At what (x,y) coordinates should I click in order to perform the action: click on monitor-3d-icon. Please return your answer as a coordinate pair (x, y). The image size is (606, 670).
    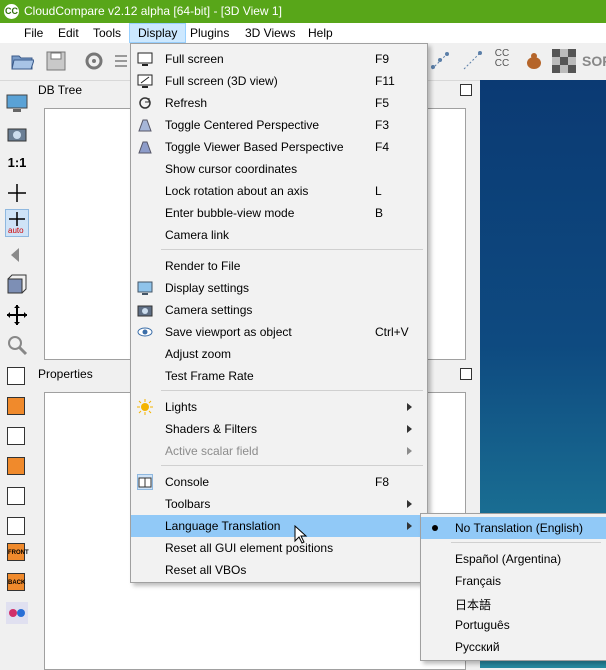
    Looking at the image, I should click on (145, 81).